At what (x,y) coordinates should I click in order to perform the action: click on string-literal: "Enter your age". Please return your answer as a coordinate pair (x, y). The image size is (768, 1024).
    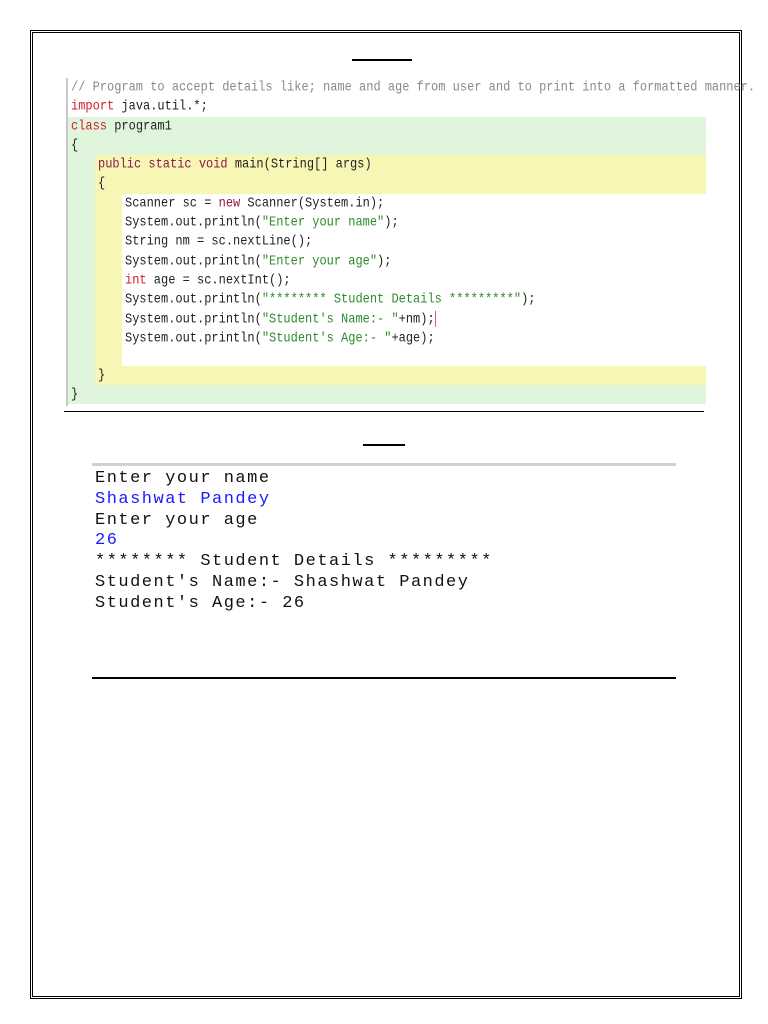
    Looking at the image, I should click on (319, 260).